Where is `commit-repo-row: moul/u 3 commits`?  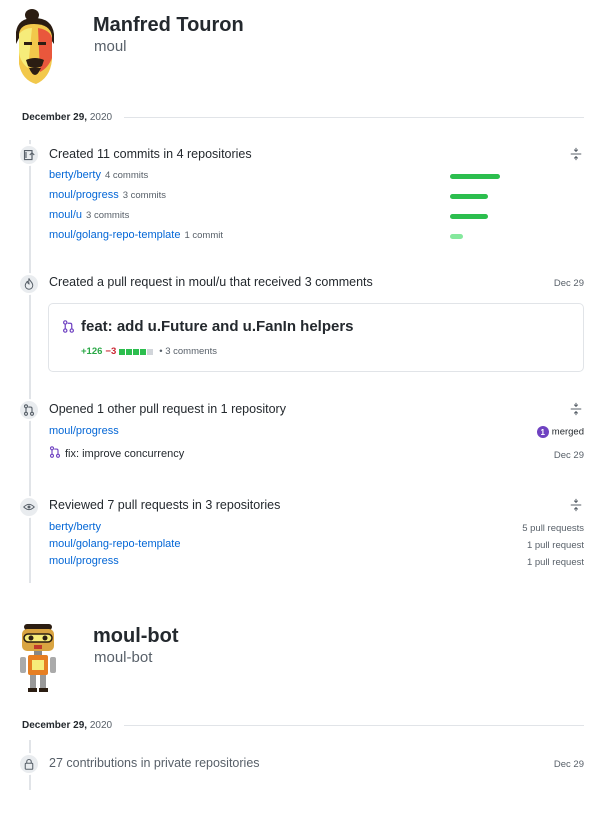 commit-repo-row: moul/u 3 commits is located at coordinates (89, 215).